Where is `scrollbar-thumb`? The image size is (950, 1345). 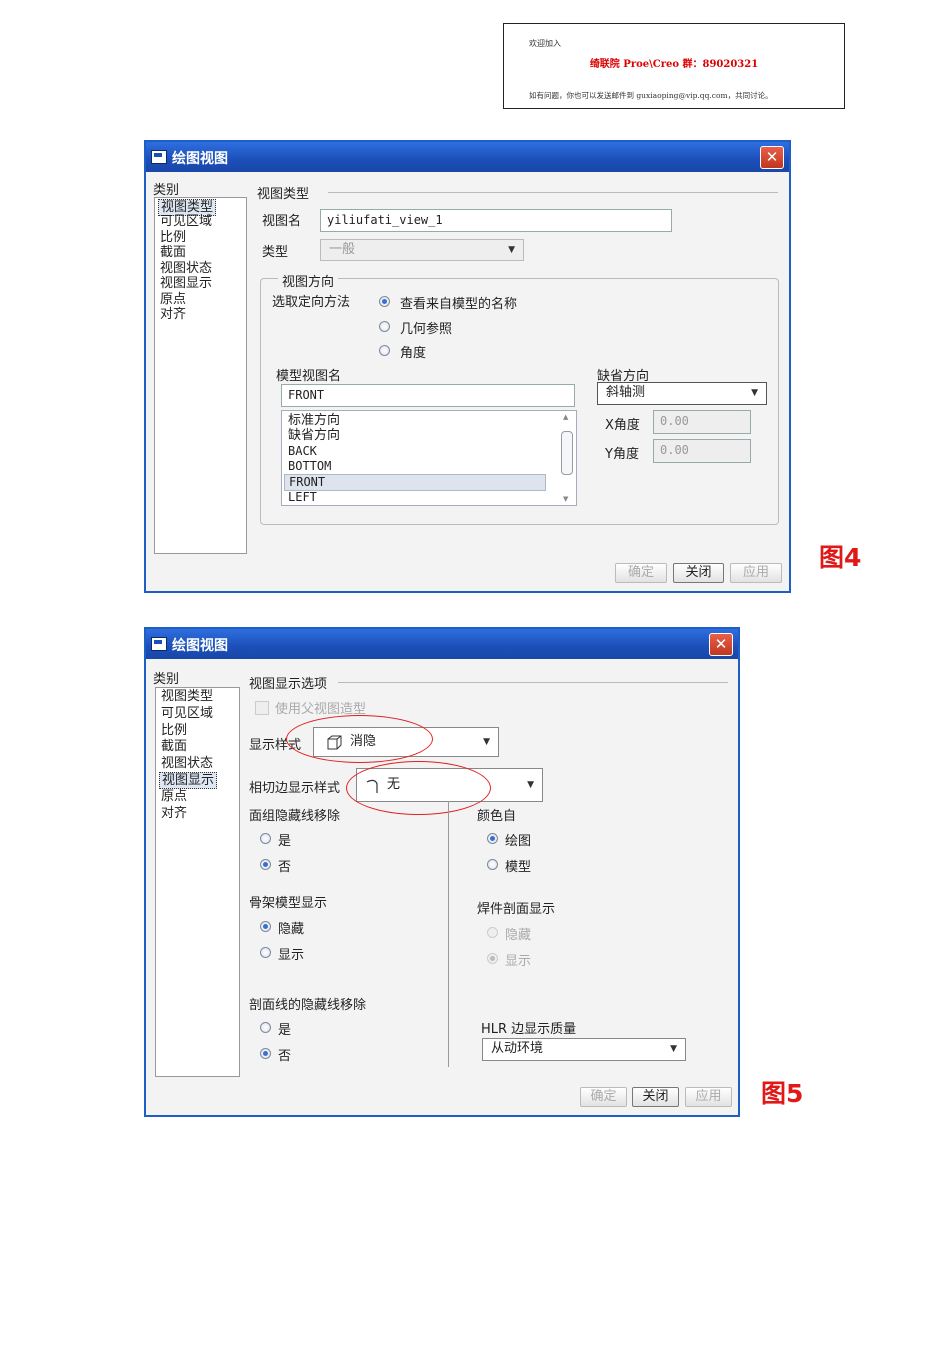 scrollbar-thumb is located at coordinates (567, 453).